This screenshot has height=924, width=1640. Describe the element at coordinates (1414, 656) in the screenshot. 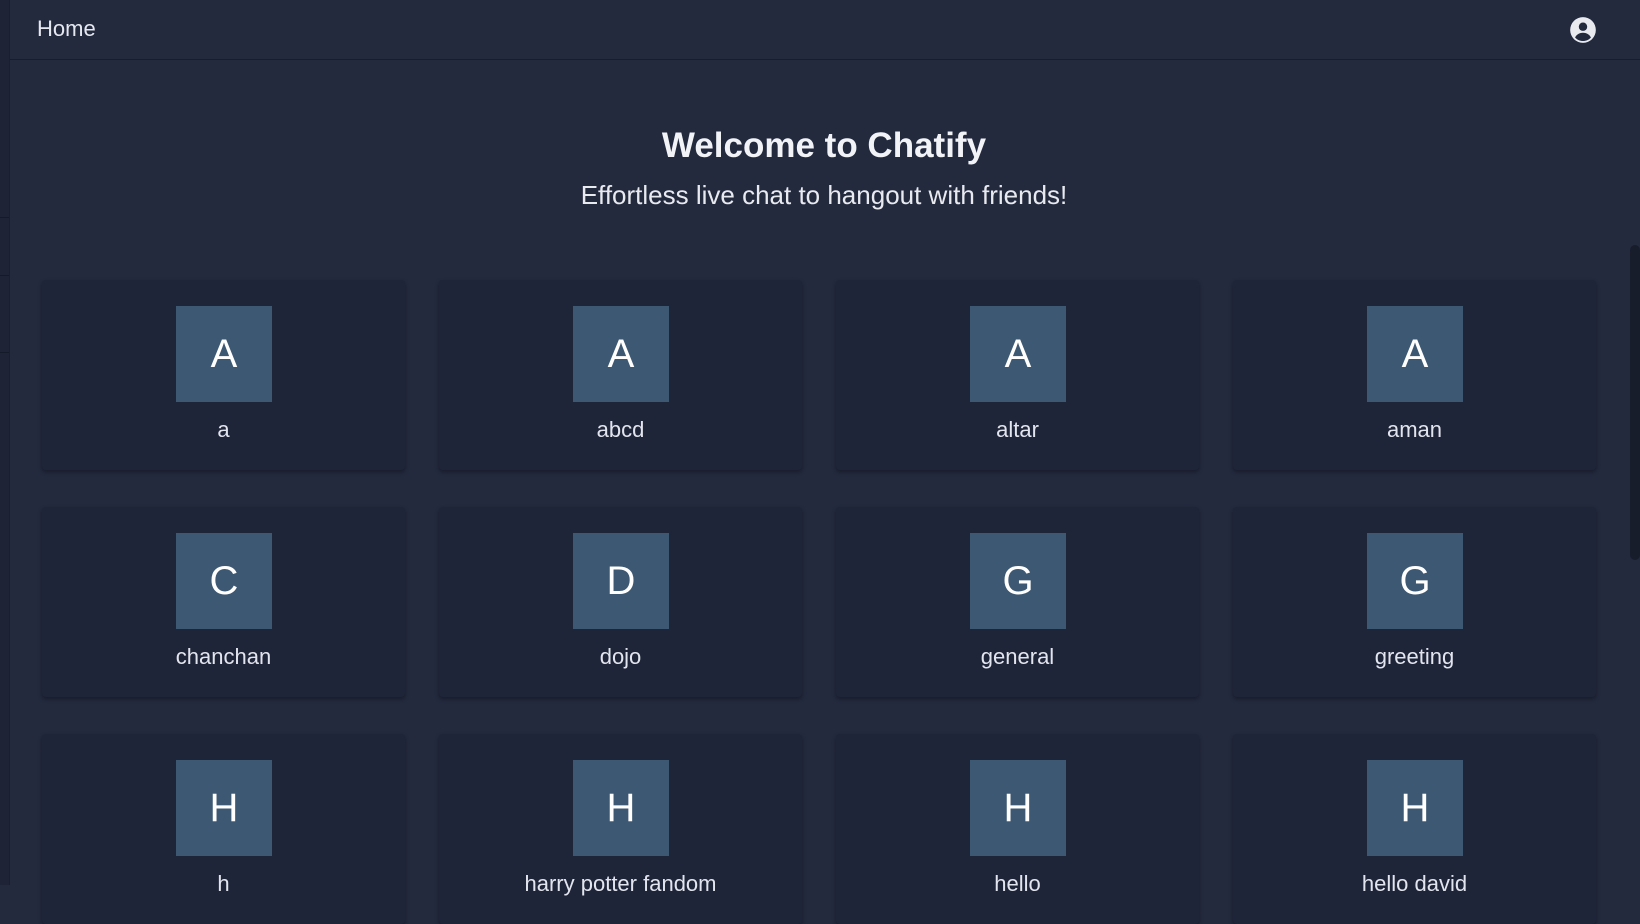

I see `room-name: greeting` at that location.